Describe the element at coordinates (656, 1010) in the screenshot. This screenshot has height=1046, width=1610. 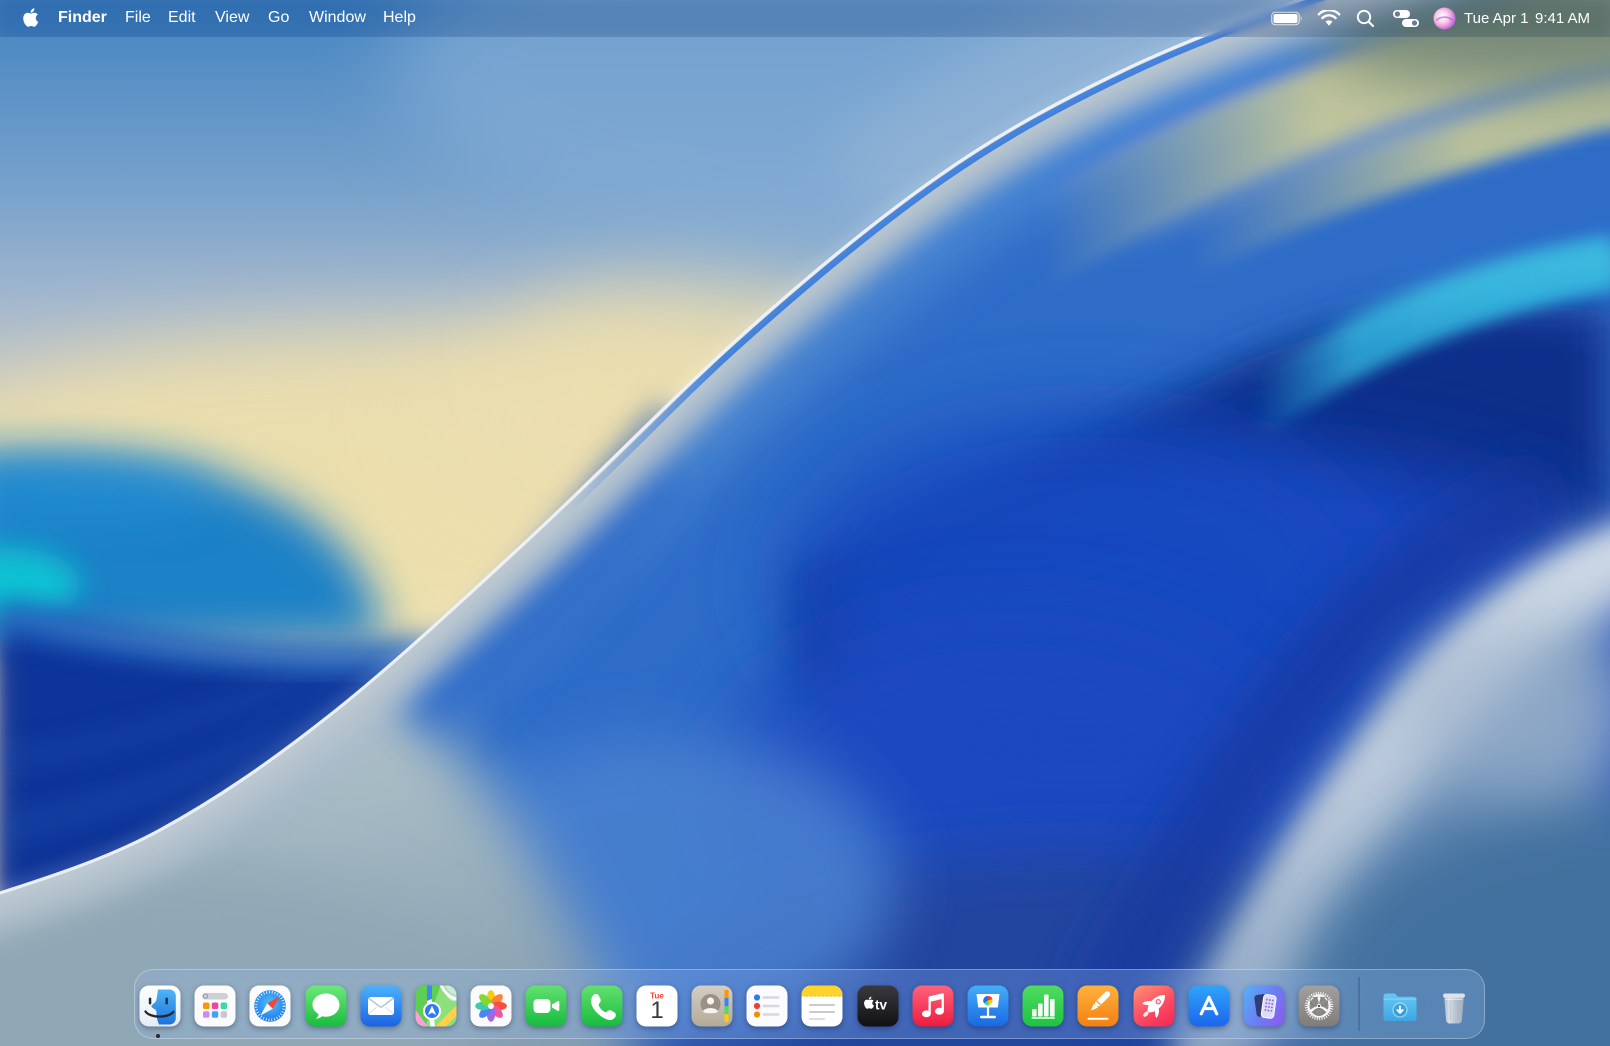
I see `svg-text: 1` at that location.